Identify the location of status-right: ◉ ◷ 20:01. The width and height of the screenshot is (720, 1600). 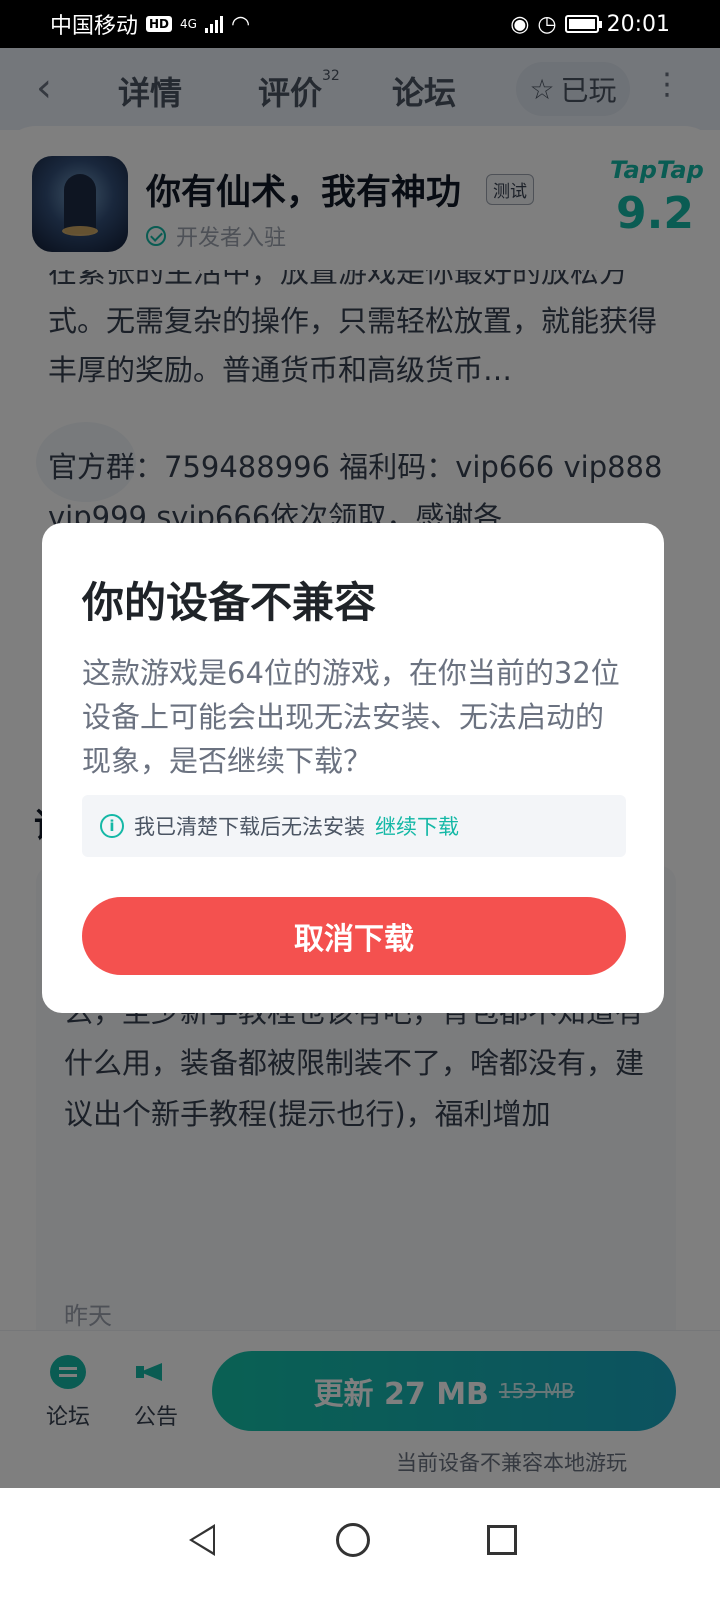
(590, 24).